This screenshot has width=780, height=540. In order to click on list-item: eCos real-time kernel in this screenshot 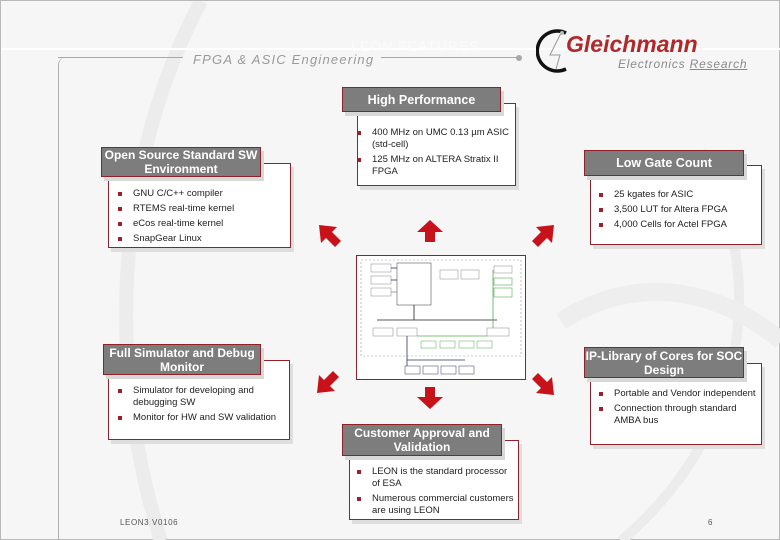, I will do `click(203, 224)`.